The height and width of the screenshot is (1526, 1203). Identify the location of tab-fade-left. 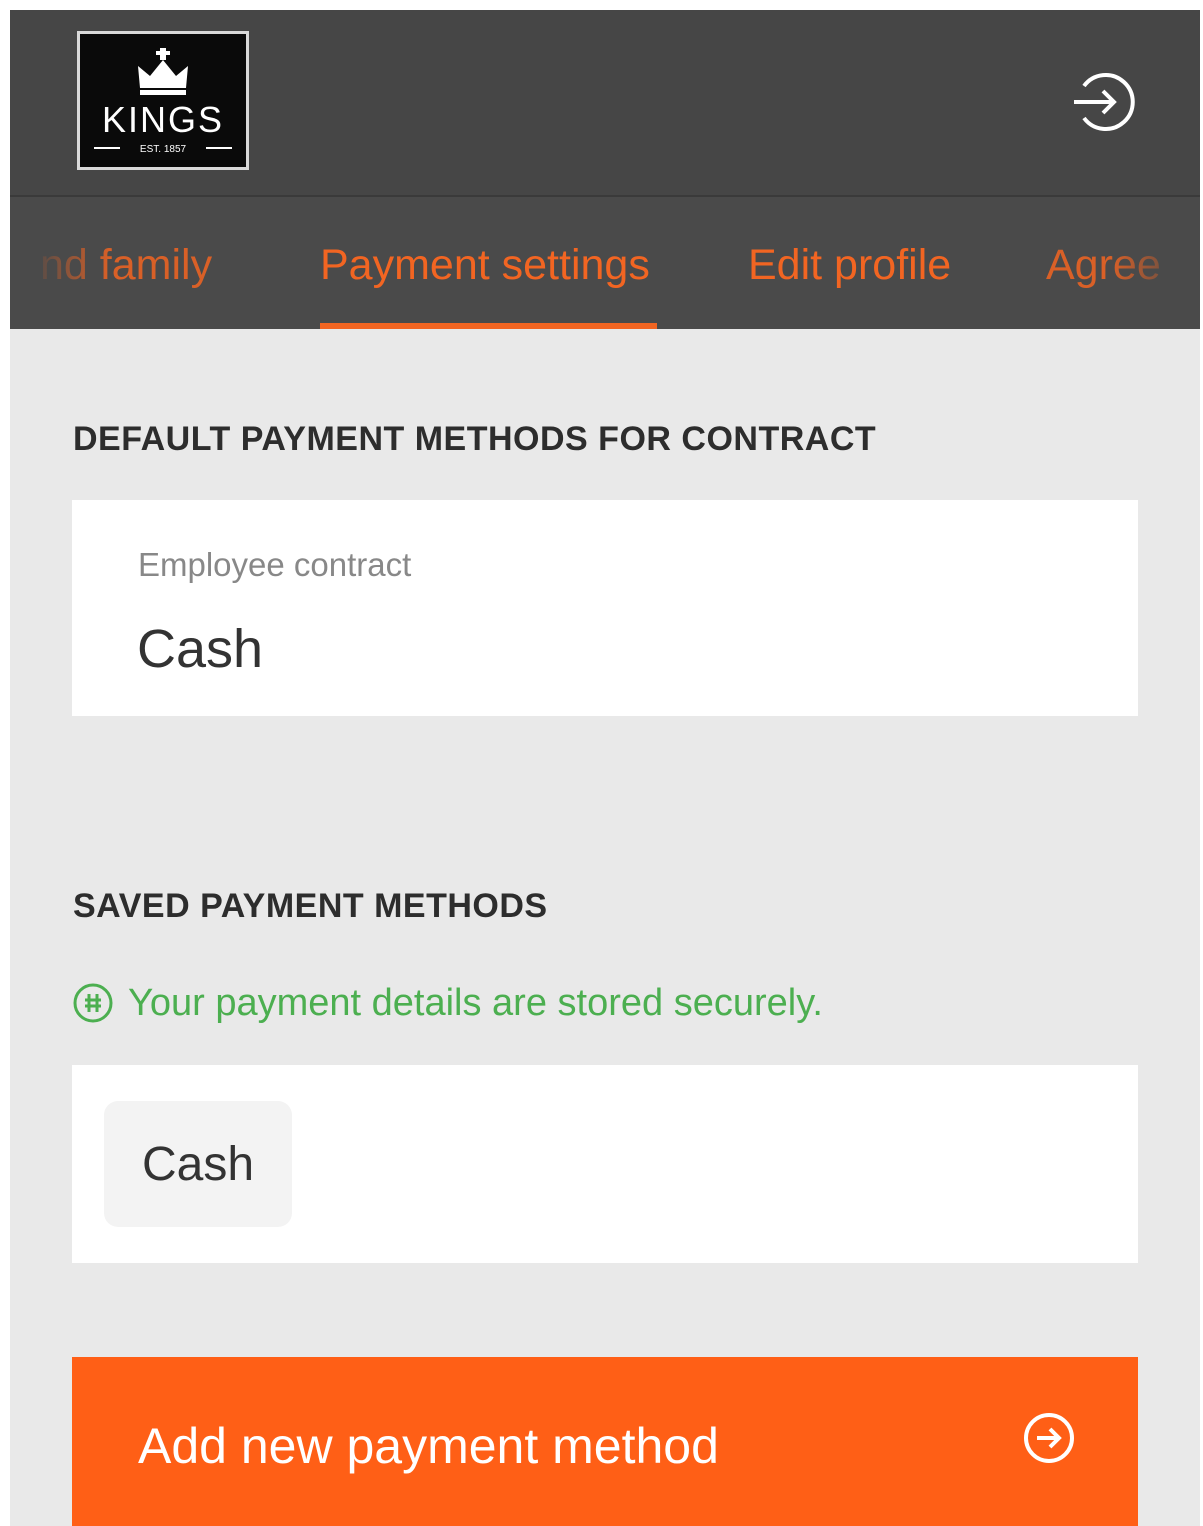
(60, 263).